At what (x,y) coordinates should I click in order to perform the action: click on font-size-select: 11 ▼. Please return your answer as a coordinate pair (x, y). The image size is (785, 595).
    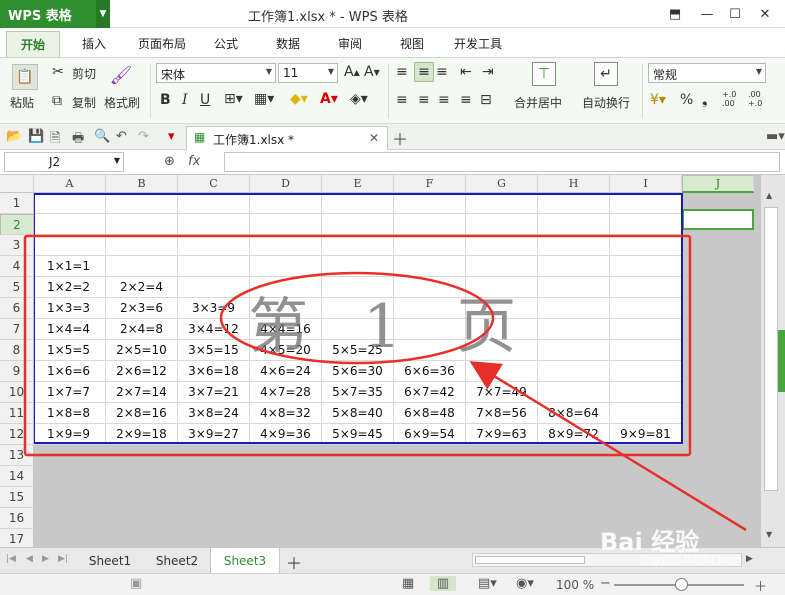
    Looking at the image, I should click on (308, 73).